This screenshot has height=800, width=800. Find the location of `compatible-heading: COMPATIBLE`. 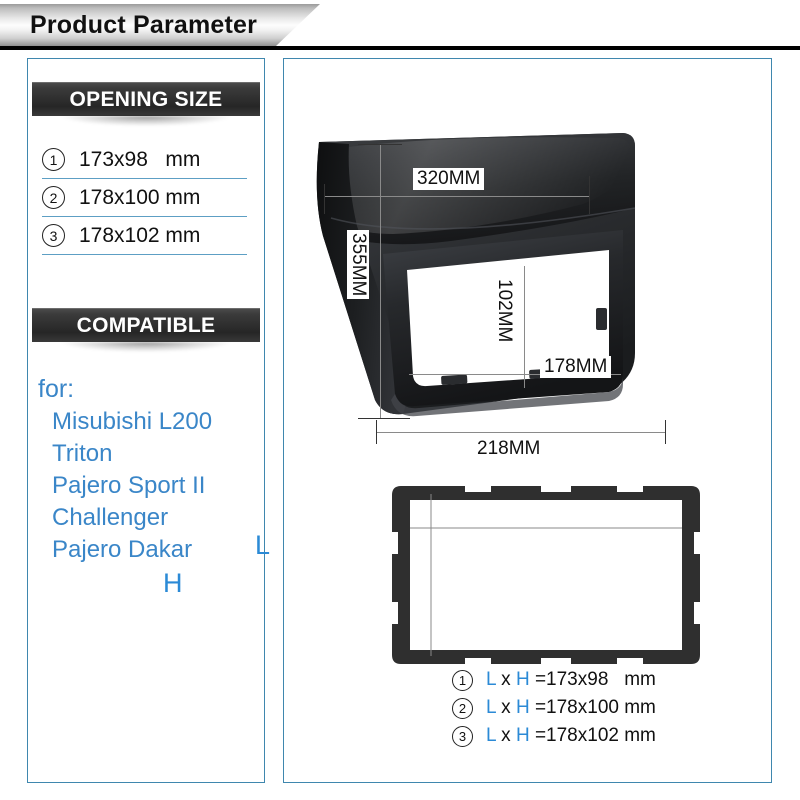

compatible-heading: COMPATIBLE is located at coordinates (146, 331).